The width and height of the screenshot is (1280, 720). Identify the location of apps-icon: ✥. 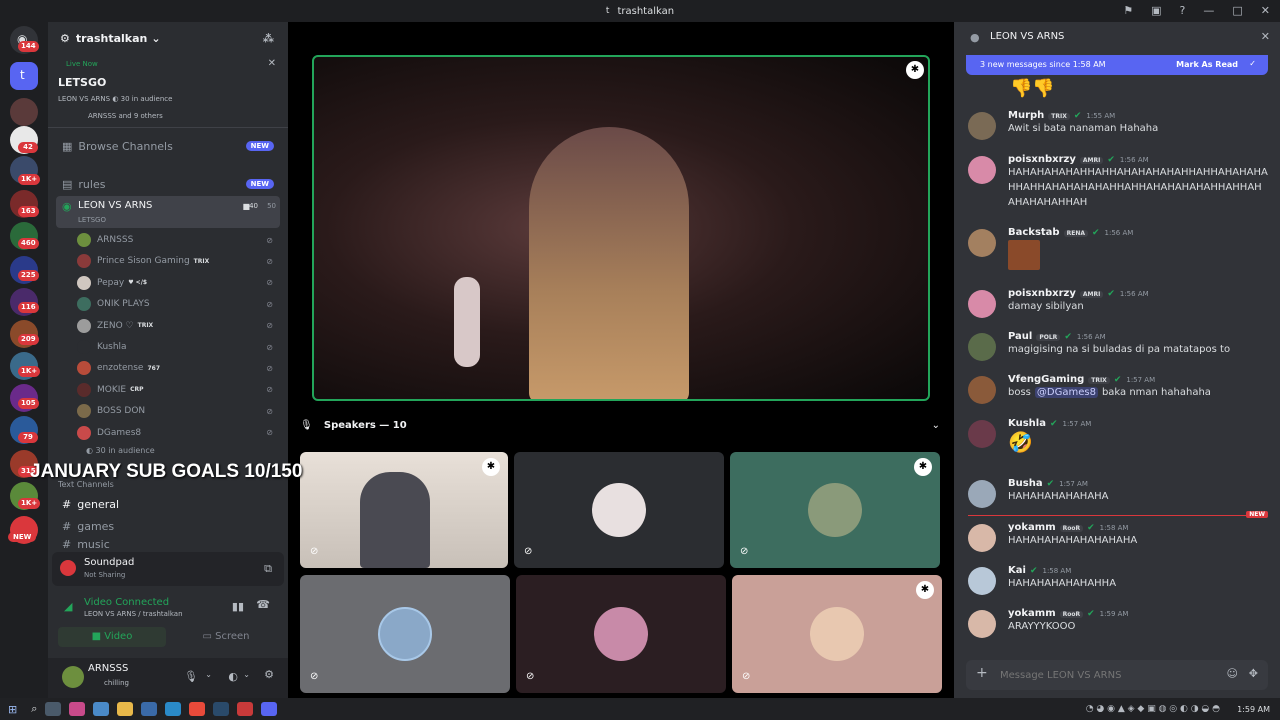
(1253, 673).